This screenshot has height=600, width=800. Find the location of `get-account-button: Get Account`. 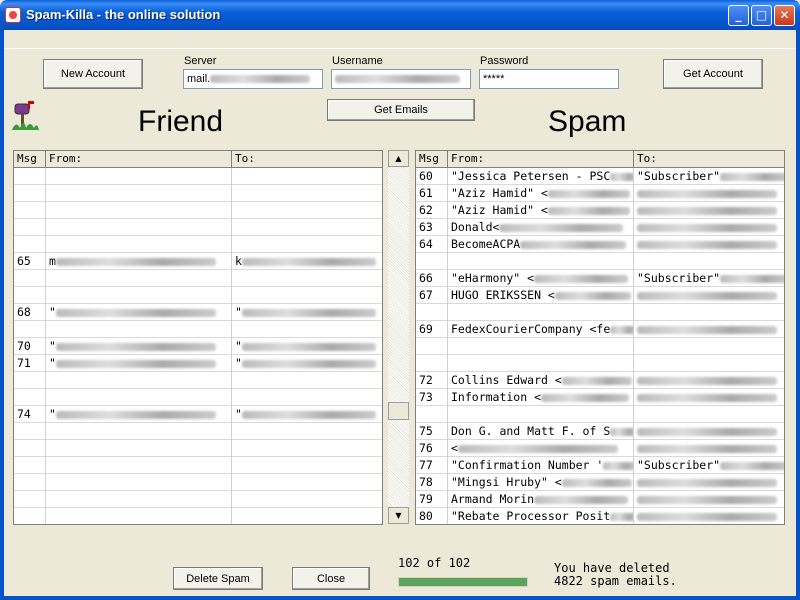

get-account-button: Get Account is located at coordinates (713, 74).